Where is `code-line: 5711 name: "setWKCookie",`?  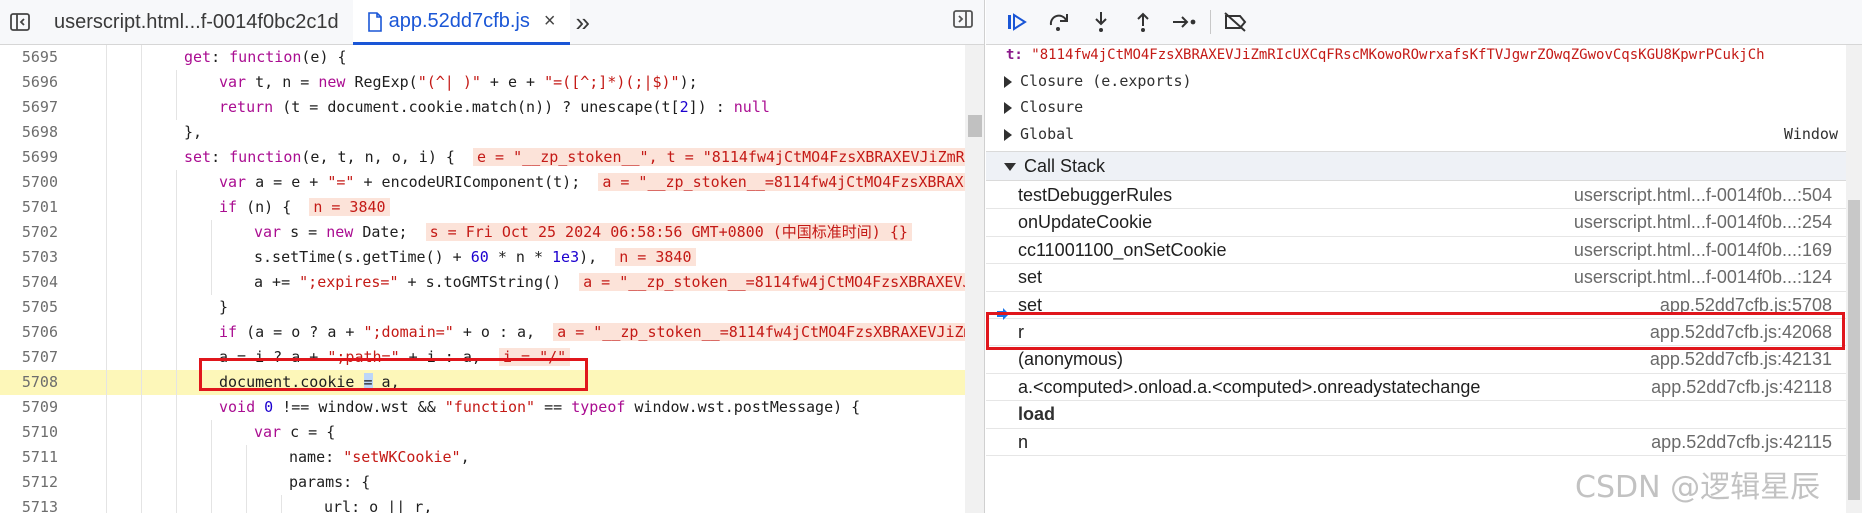
code-line: 5711 name: "setWKCookie", is located at coordinates (482, 457).